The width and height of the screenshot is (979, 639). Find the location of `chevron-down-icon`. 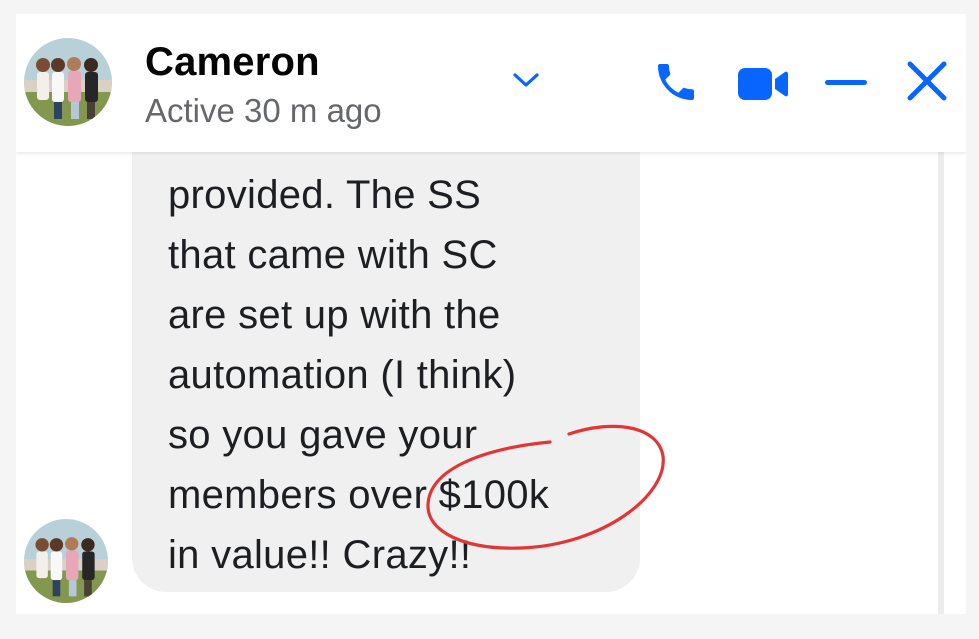

chevron-down-icon is located at coordinates (526, 80).